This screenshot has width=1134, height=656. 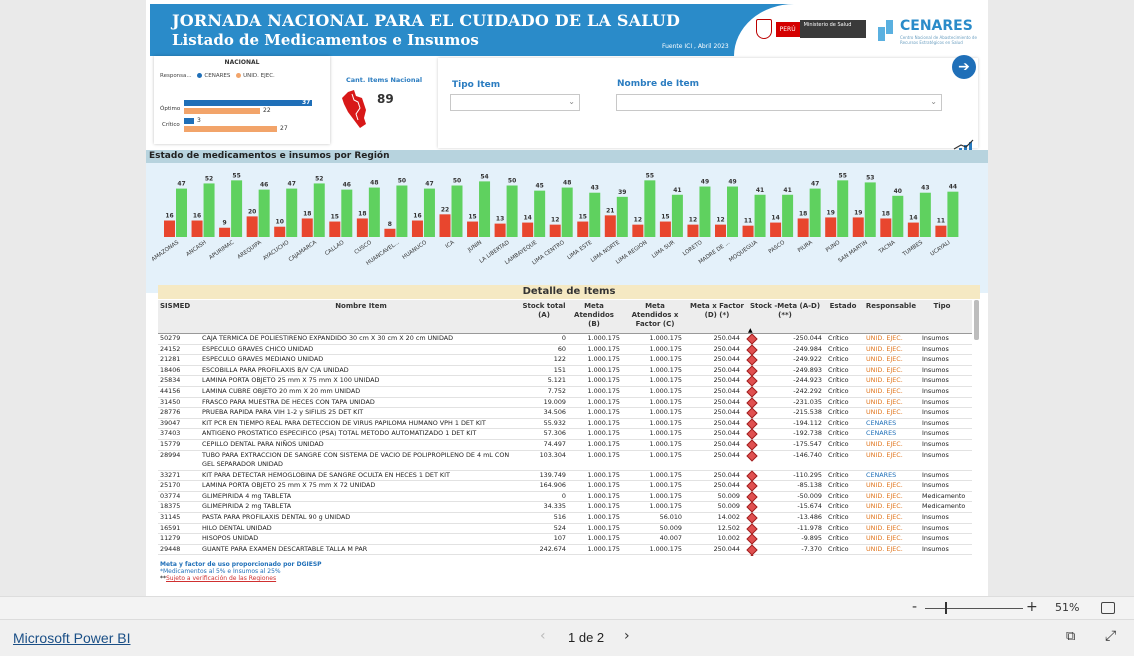 I want to click on bar-san-martin-critico, so click(x=858, y=227).